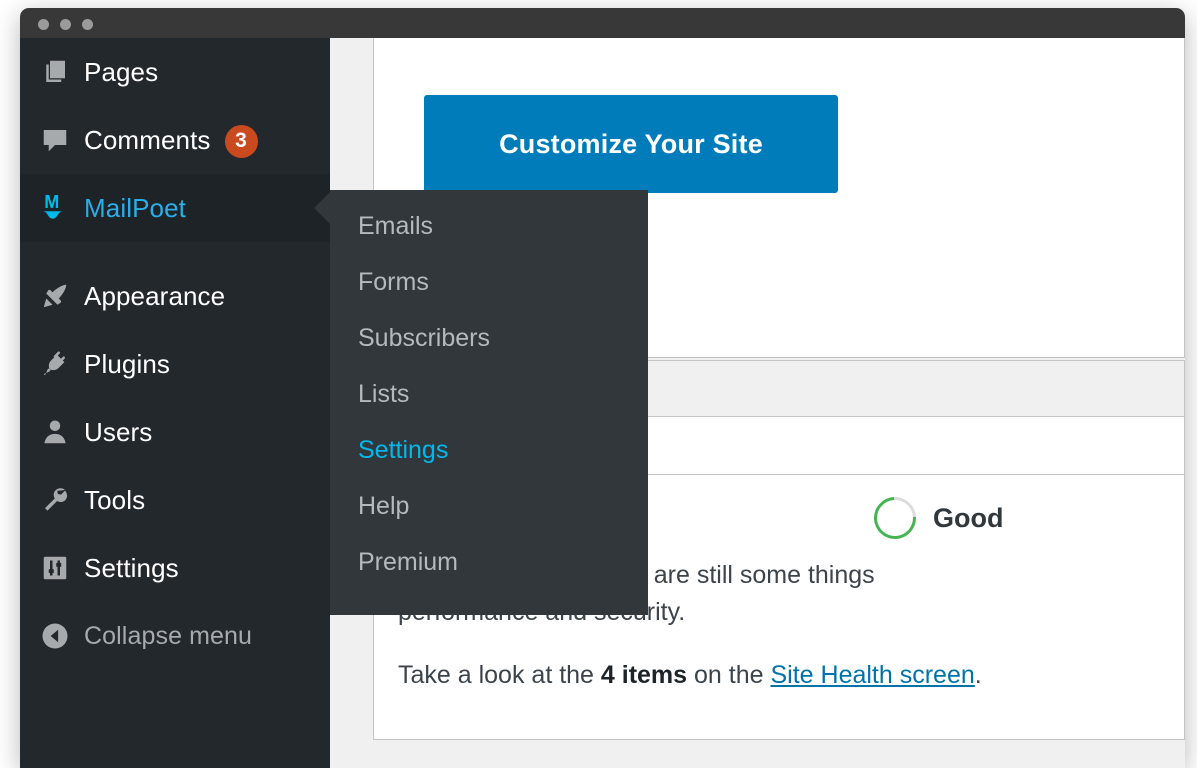  Describe the element at coordinates (489, 506) in the screenshot. I see `submenu-item-help: Help` at that location.